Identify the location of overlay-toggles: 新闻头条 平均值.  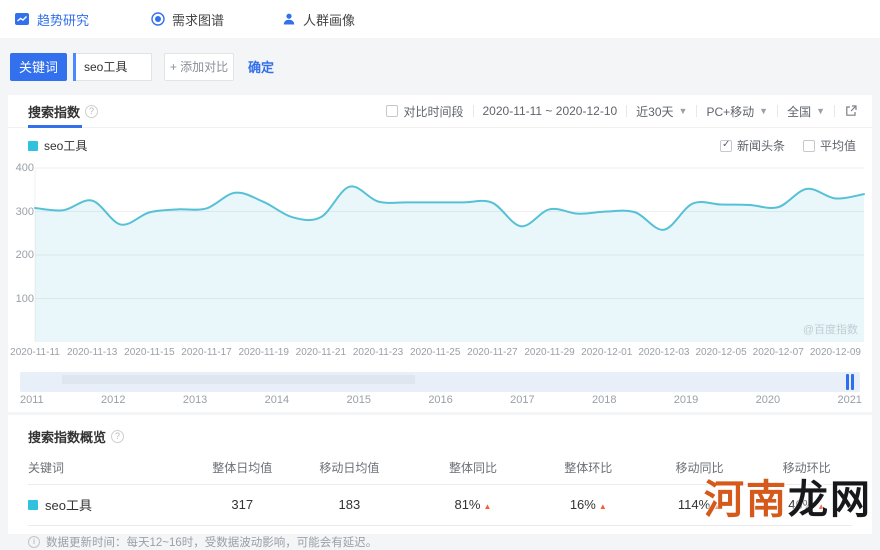
(787, 145).